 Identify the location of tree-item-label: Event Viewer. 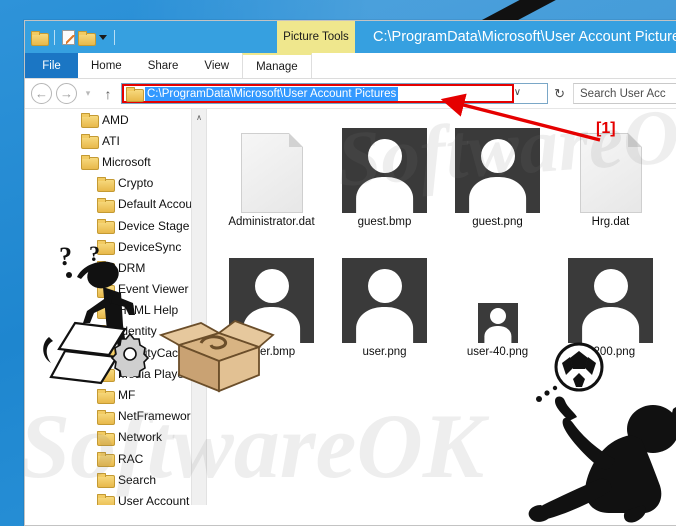
(153, 289).